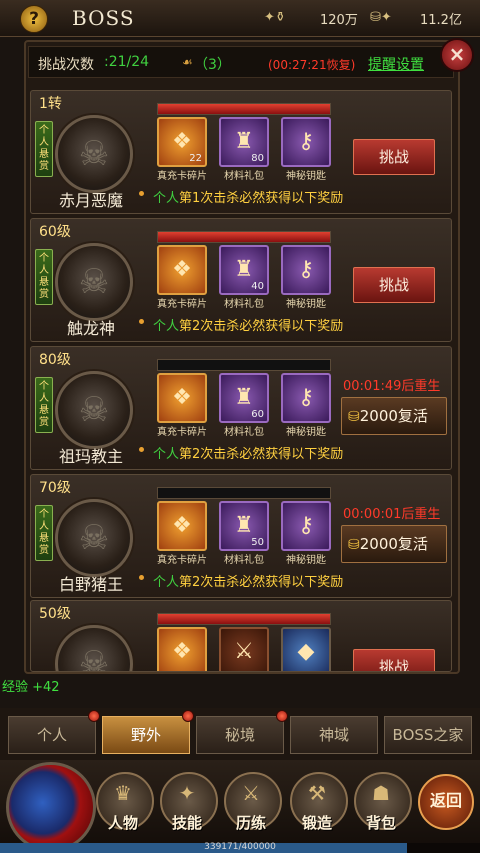 The width and height of the screenshot is (480, 853). What do you see at coordinates (275, 17) in the screenshot?
I see `winged-gold-icon: ✦⚱` at bounding box center [275, 17].